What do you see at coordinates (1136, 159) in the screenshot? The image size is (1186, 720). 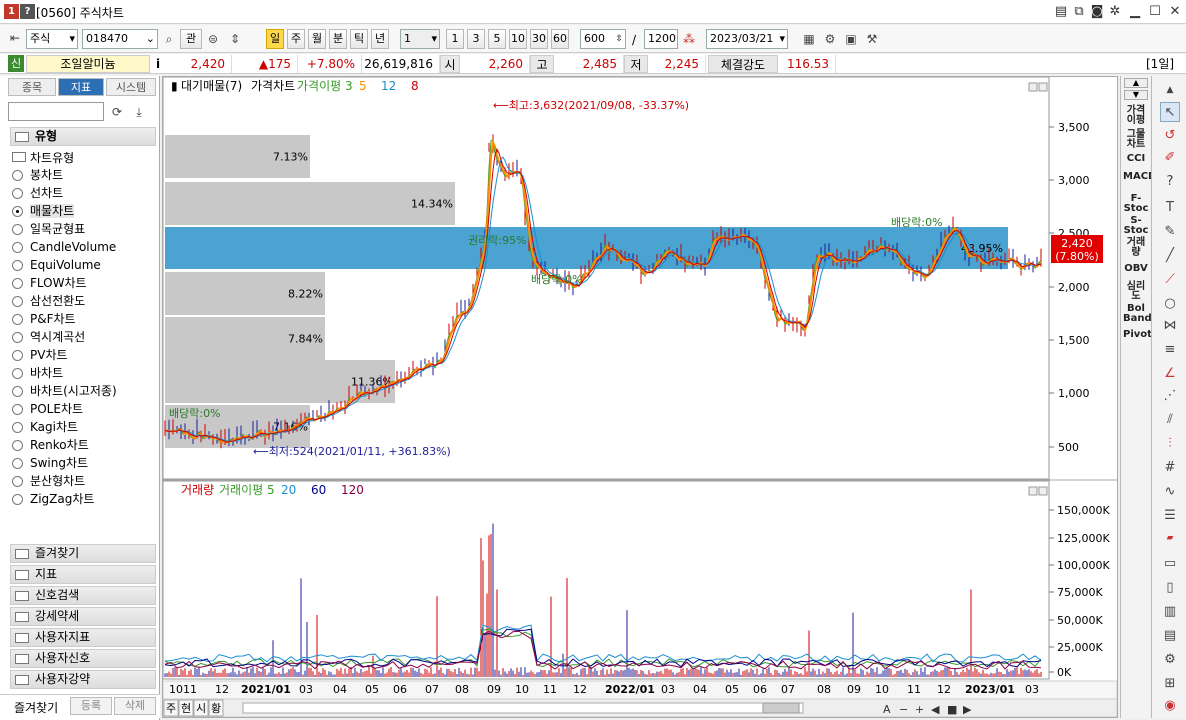 I see `indicator-shortcut: CCI` at bounding box center [1136, 159].